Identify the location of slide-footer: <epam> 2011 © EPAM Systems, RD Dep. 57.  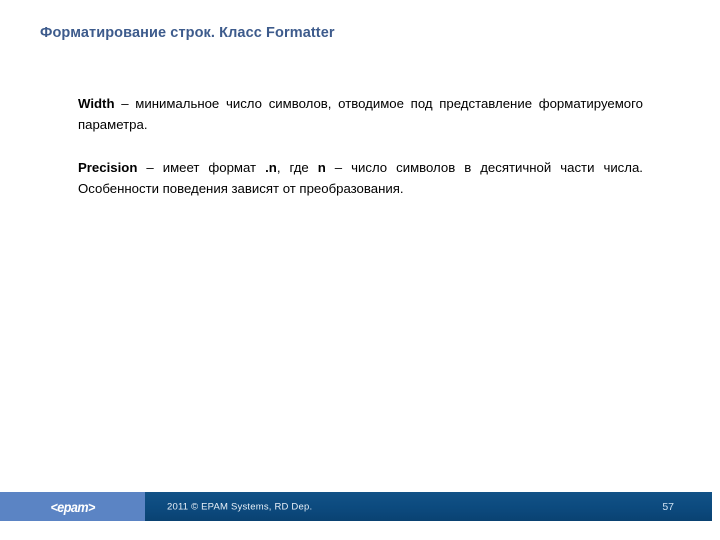
(356, 506).